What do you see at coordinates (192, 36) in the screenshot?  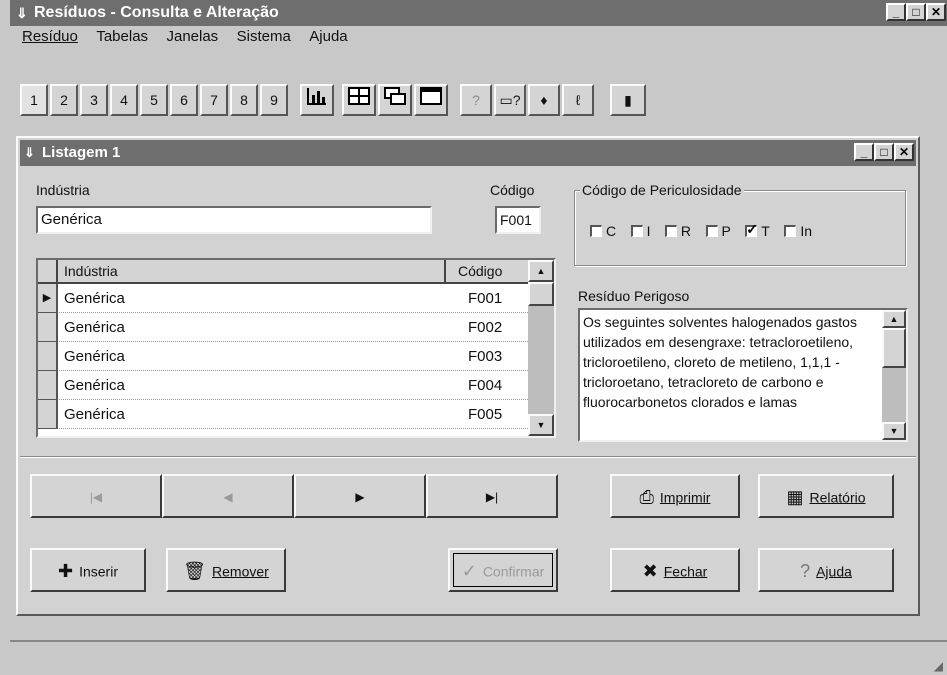 I see `menu-janelas: Janelas` at bounding box center [192, 36].